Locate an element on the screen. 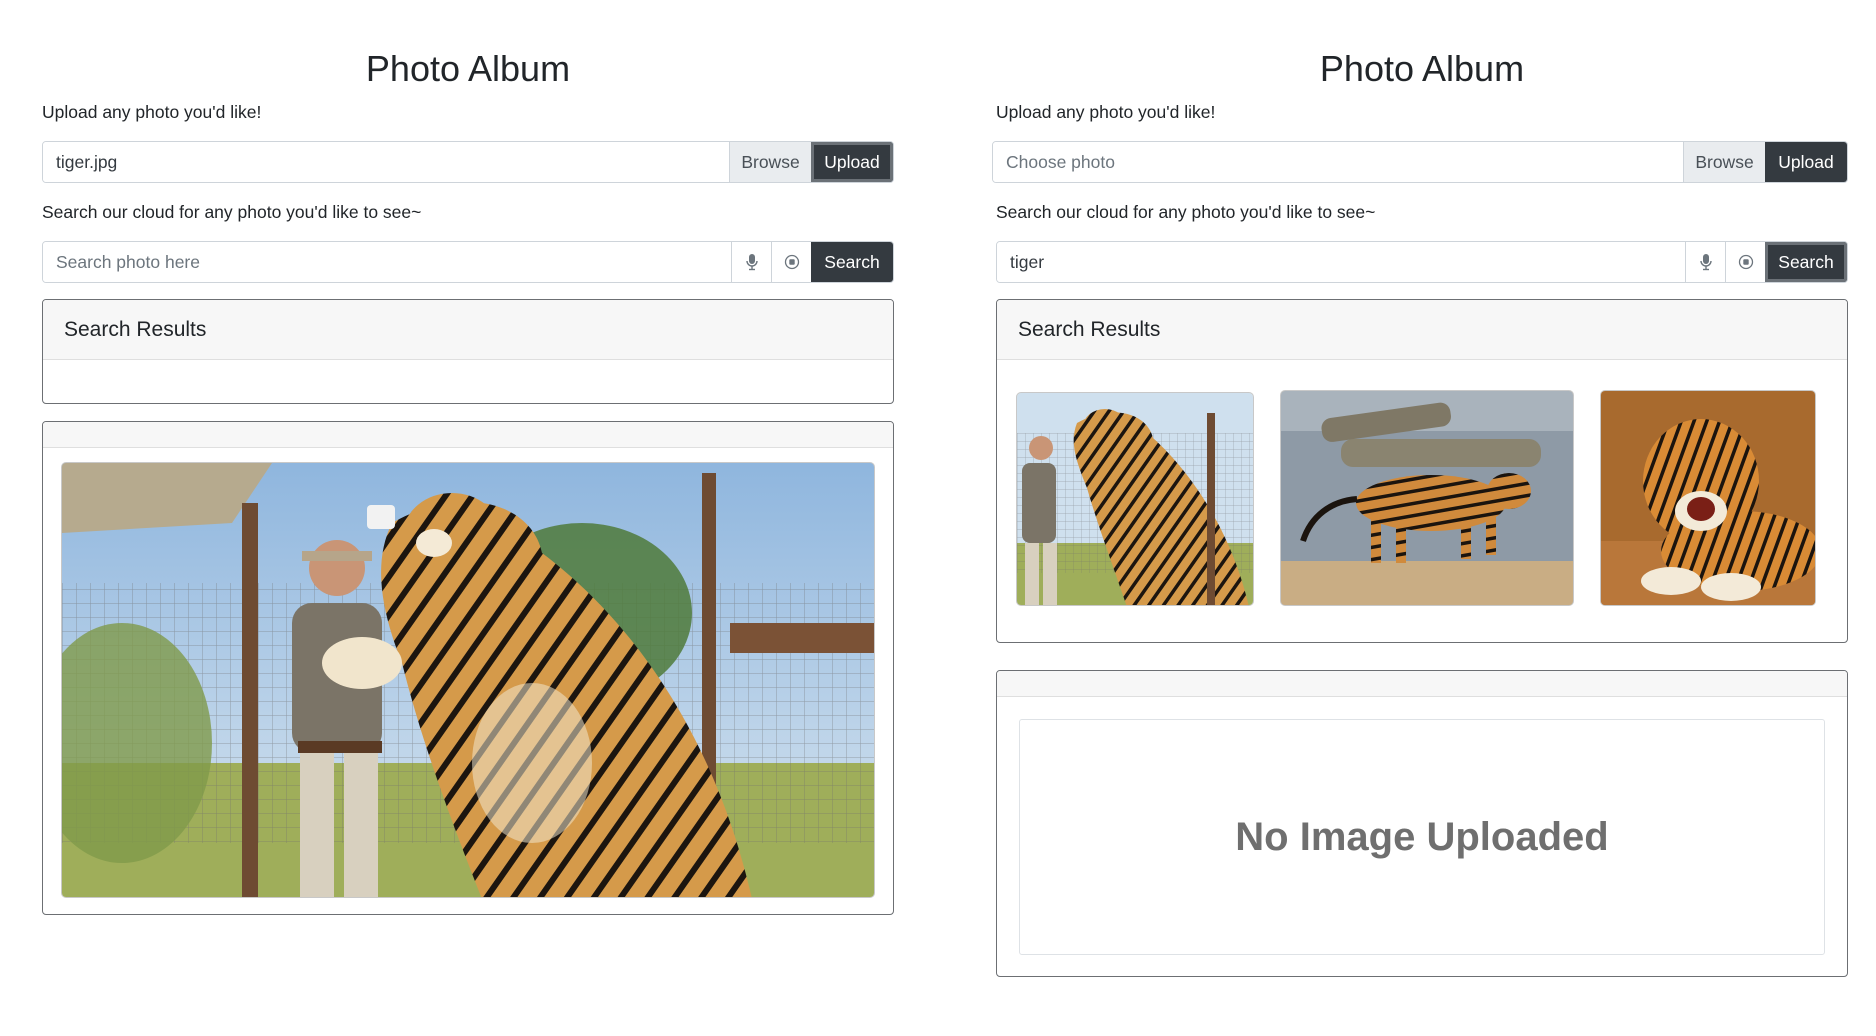  file-input: tiger.jpg is located at coordinates (386, 162).